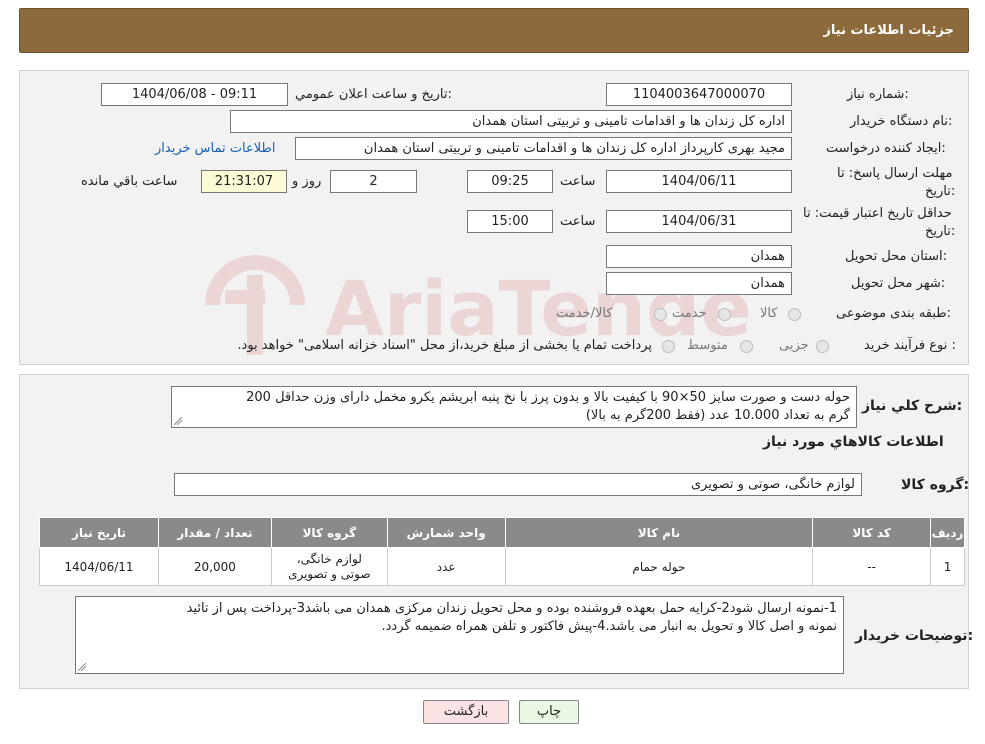 This screenshot has height=744, width=985. What do you see at coordinates (660, 314) in the screenshot?
I see `category-radio-goods-service` at bounding box center [660, 314].